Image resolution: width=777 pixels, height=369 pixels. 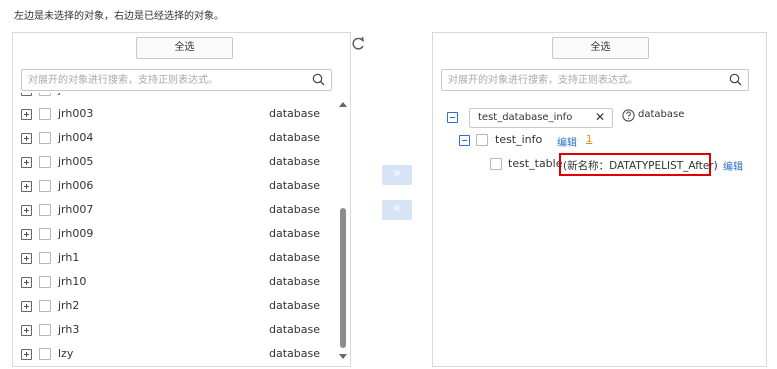 What do you see at coordinates (173, 98) in the screenshot?
I see `list-item: jrh002 database` at bounding box center [173, 98].